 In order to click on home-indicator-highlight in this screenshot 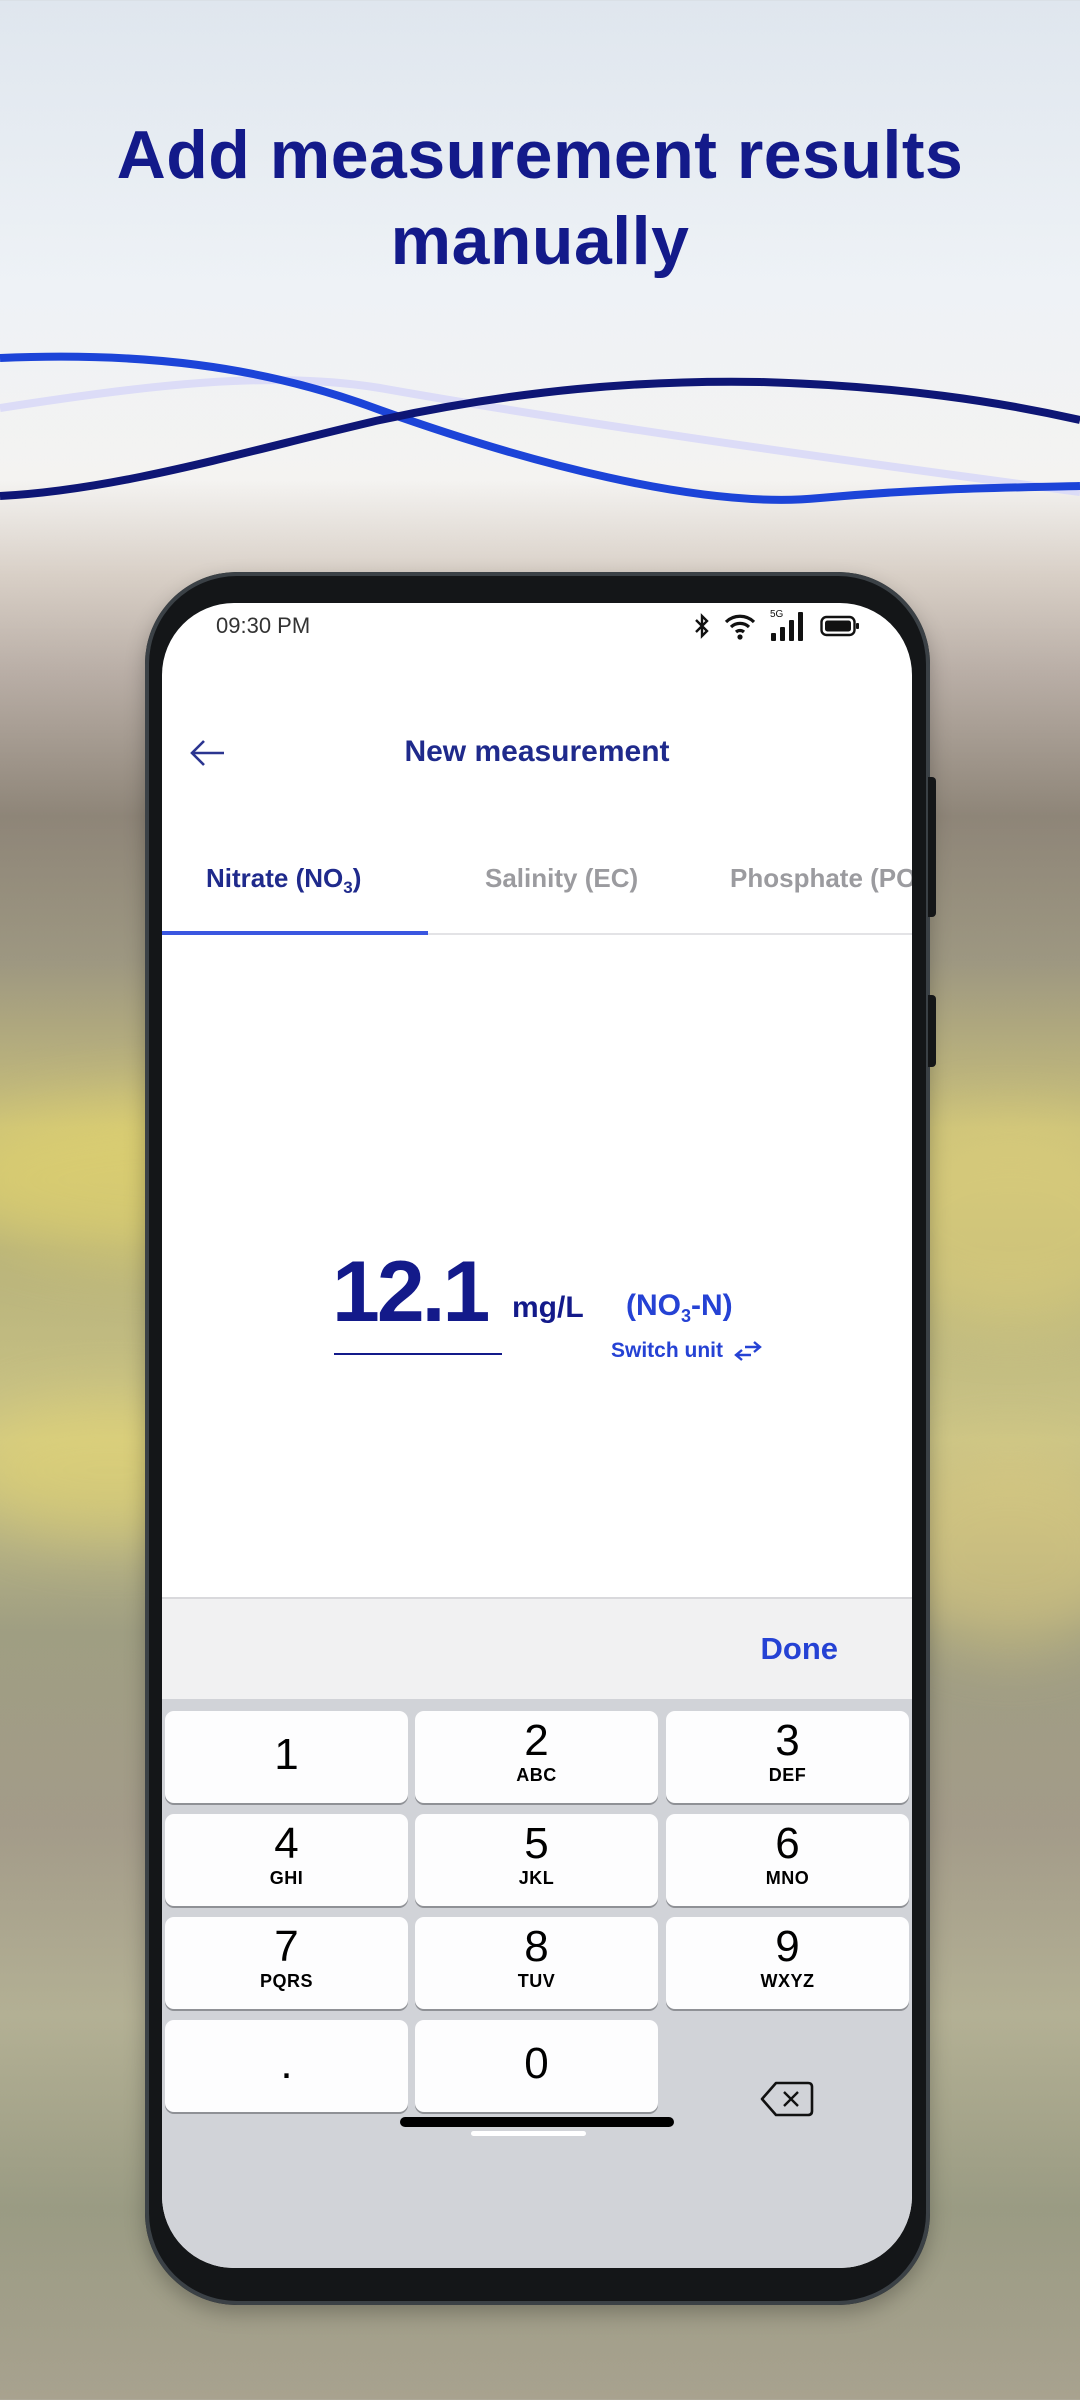, I will do `click(528, 2133)`.